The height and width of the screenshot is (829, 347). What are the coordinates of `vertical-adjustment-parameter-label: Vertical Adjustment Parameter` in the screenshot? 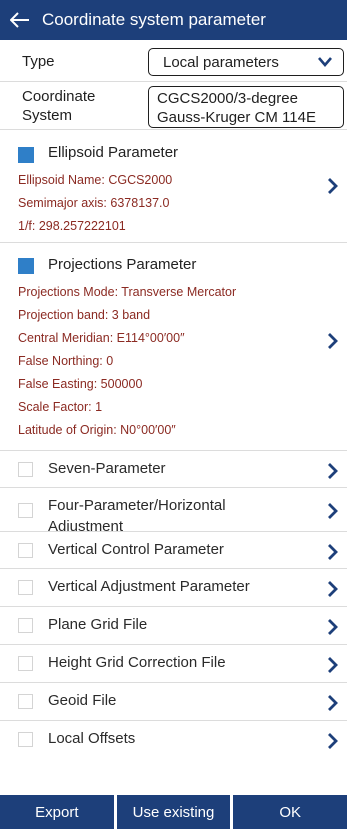 It's located at (149, 586).